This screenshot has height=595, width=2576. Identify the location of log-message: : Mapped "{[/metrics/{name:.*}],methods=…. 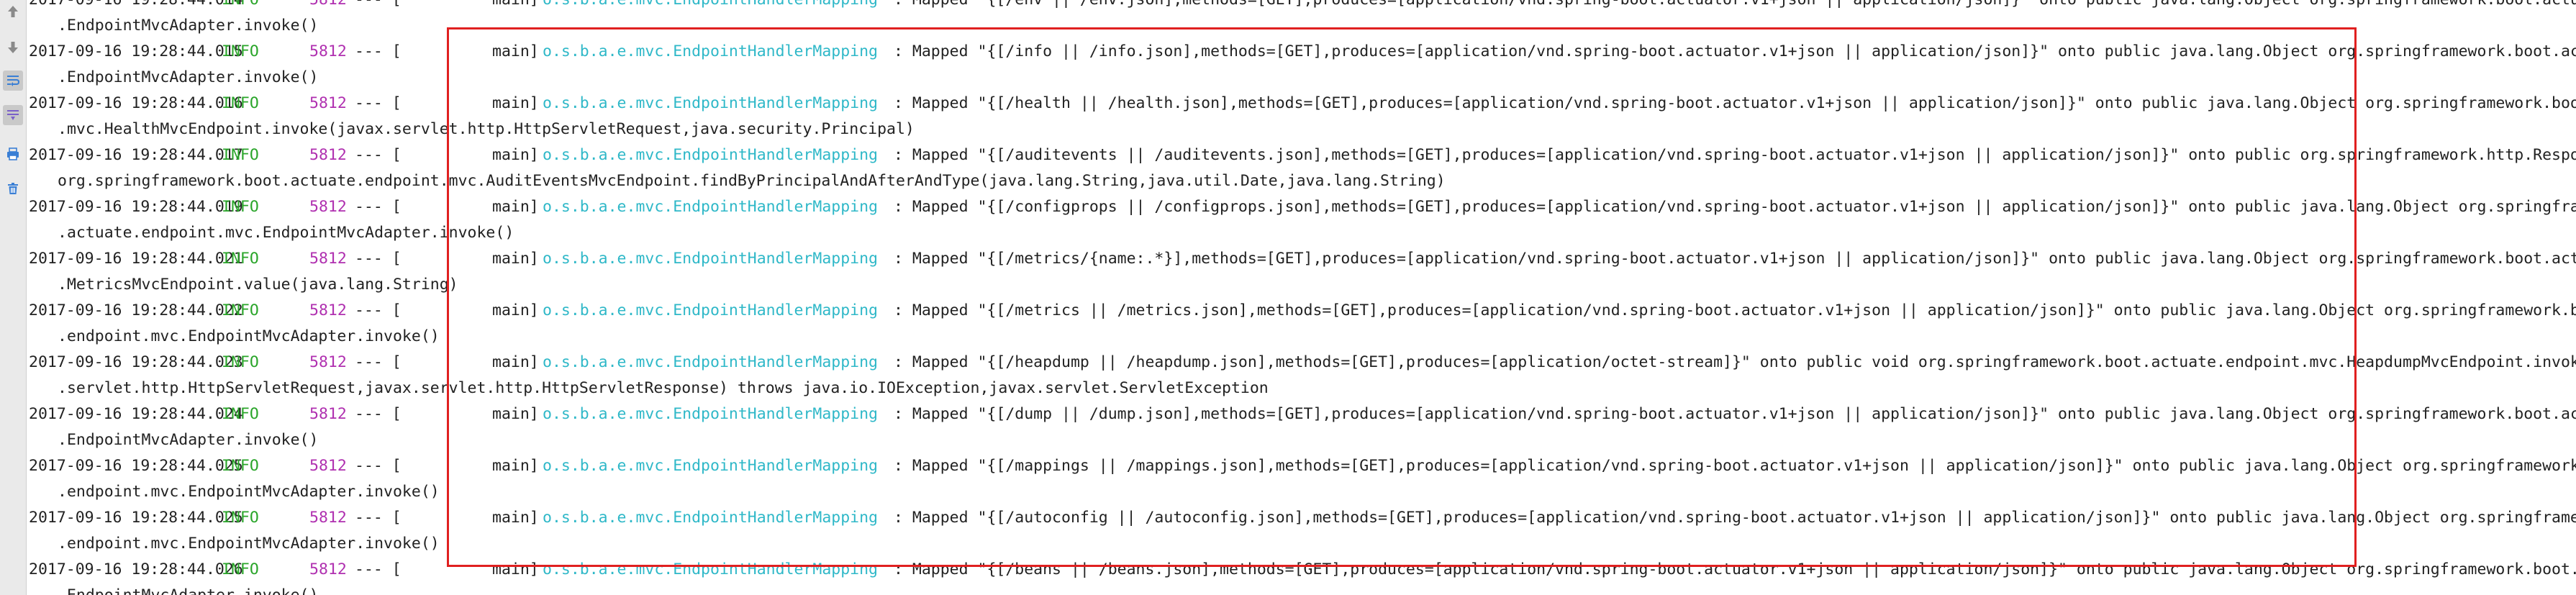
(1735, 259).